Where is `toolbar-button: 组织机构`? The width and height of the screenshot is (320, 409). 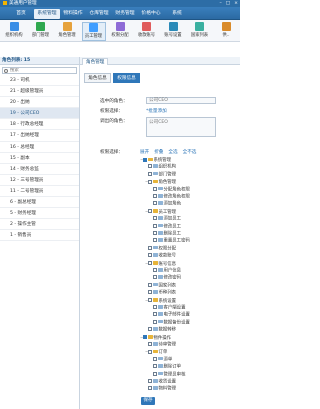
toolbar-button: 组织机构 is located at coordinates (14, 31).